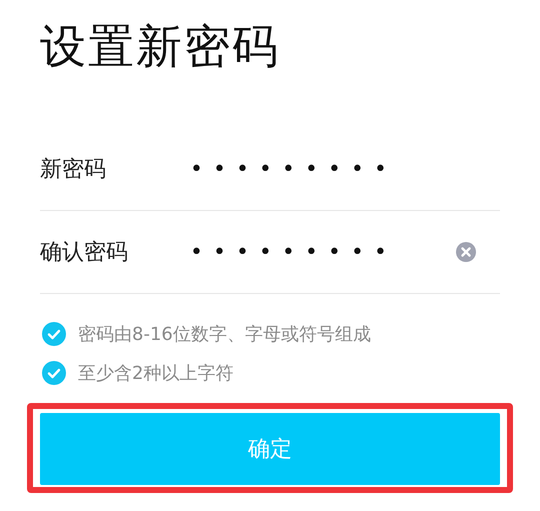 The width and height of the screenshot is (540, 511). What do you see at coordinates (156, 373) in the screenshot?
I see `rule-text: 至少含2种以上字符` at bounding box center [156, 373].